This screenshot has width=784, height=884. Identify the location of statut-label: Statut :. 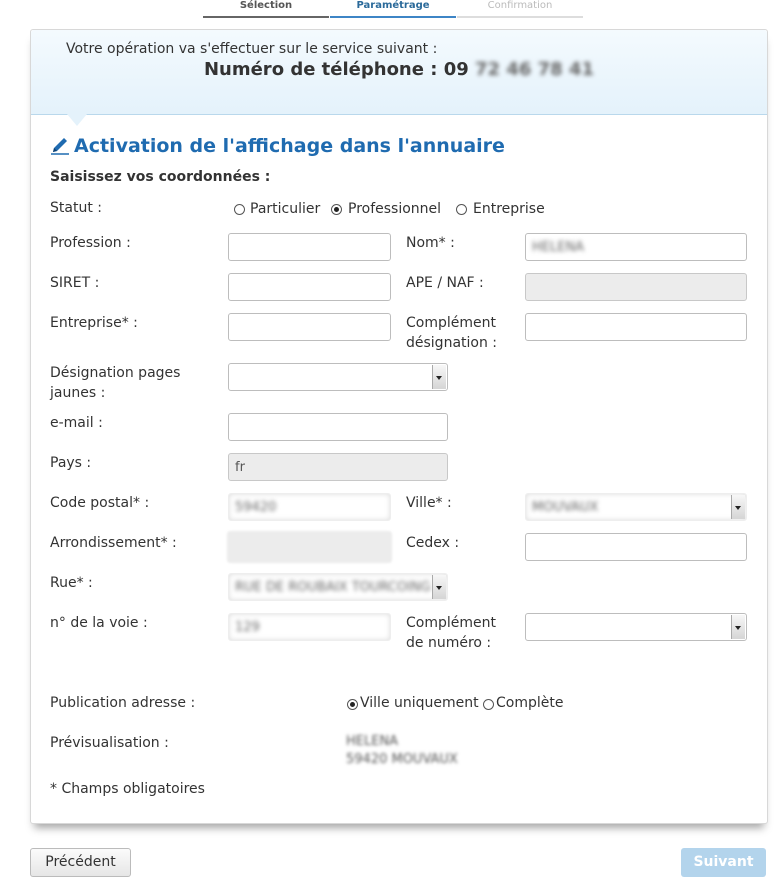
(76, 208).